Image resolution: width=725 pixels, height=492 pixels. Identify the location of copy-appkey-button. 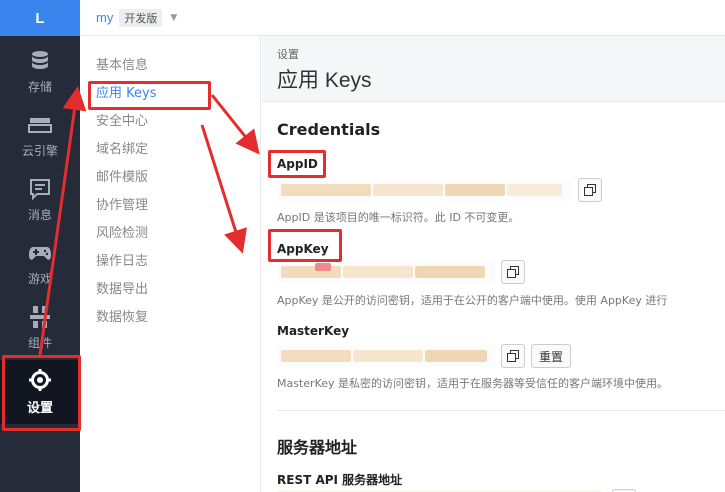
(513, 272).